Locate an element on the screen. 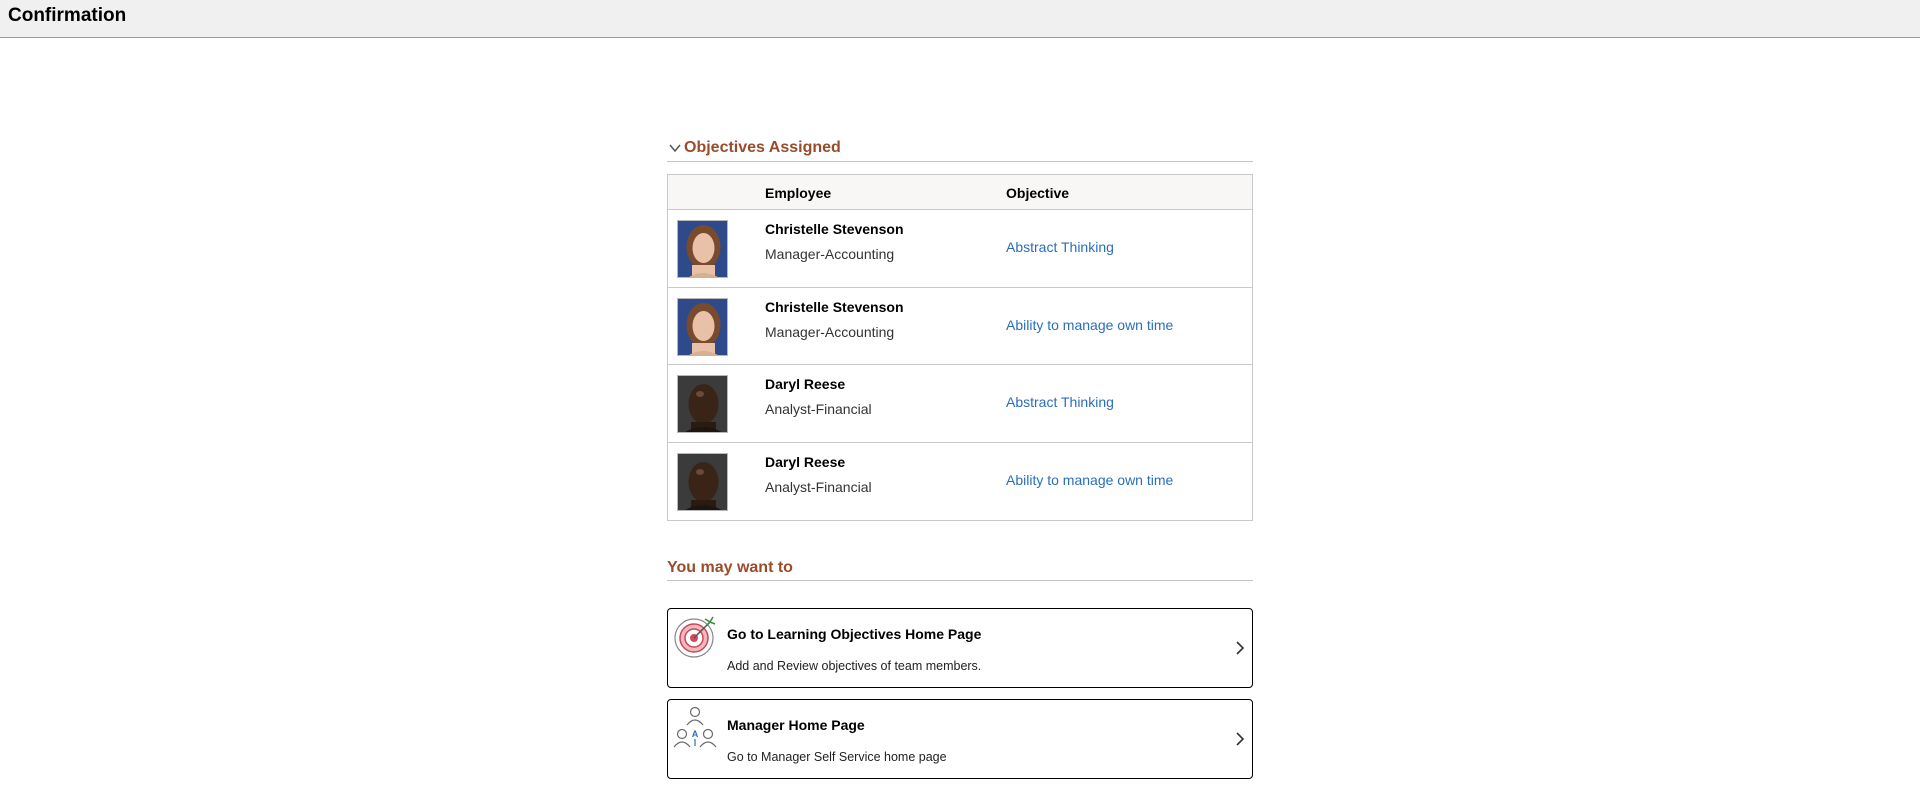 The height and width of the screenshot is (799, 1920). employee-column-header: Employee is located at coordinates (798, 193).